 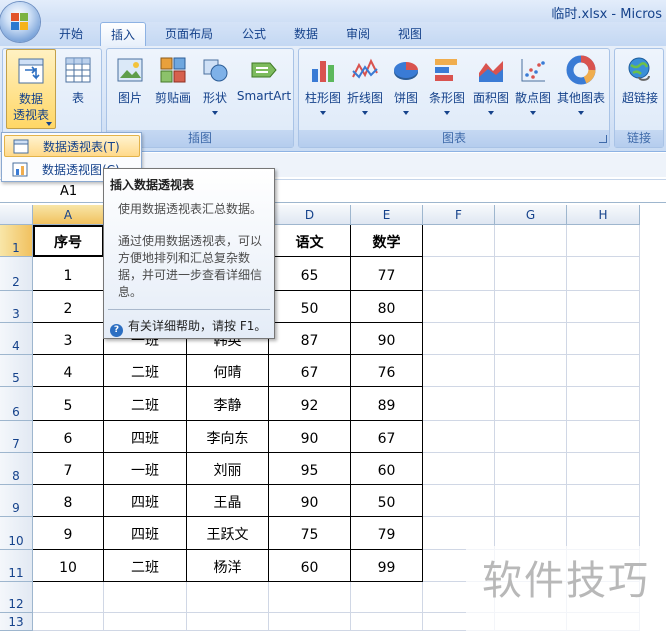 What do you see at coordinates (16, 307) in the screenshot?
I see `row-header-3: 3` at bounding box center [16, 307].